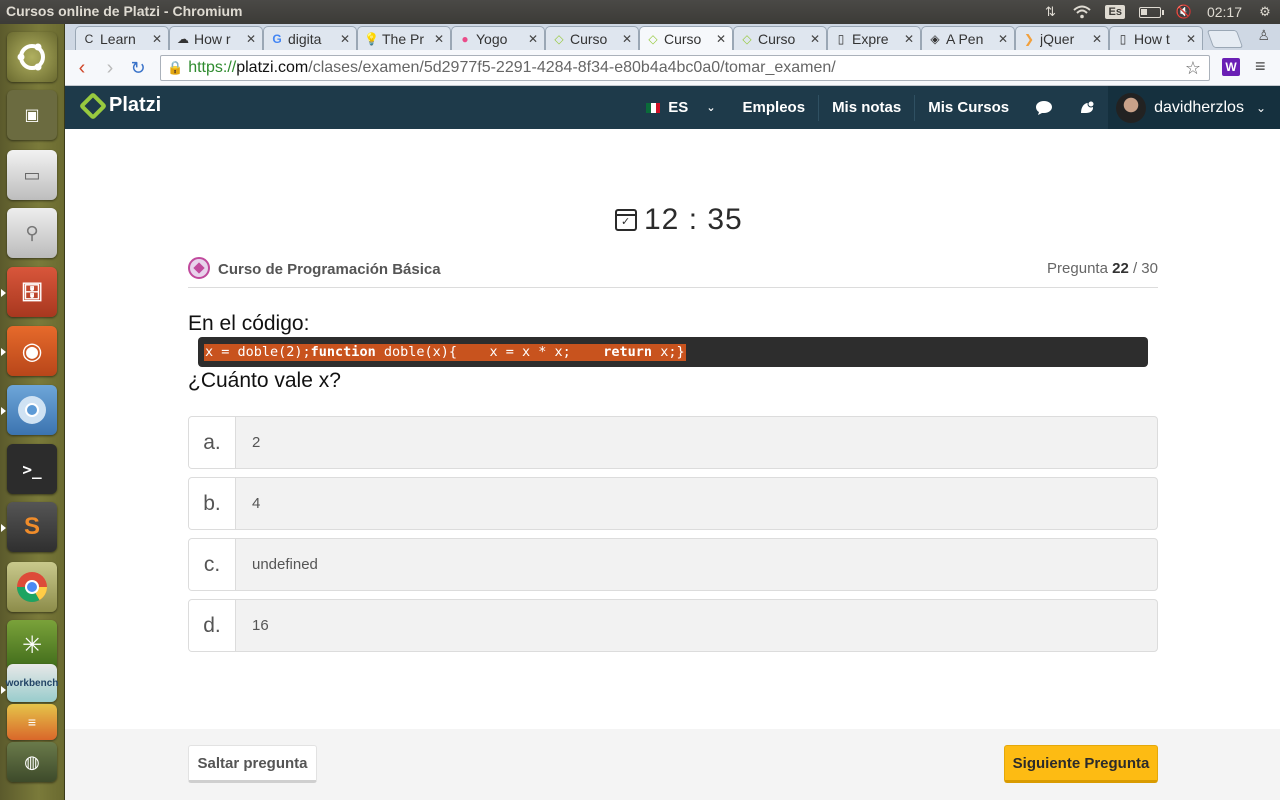 The width and height of the screenshot is (1280, 800). Describe the element at coordinates (82, 68) in the screenshot. I see `back-icon: ‹` at that location.